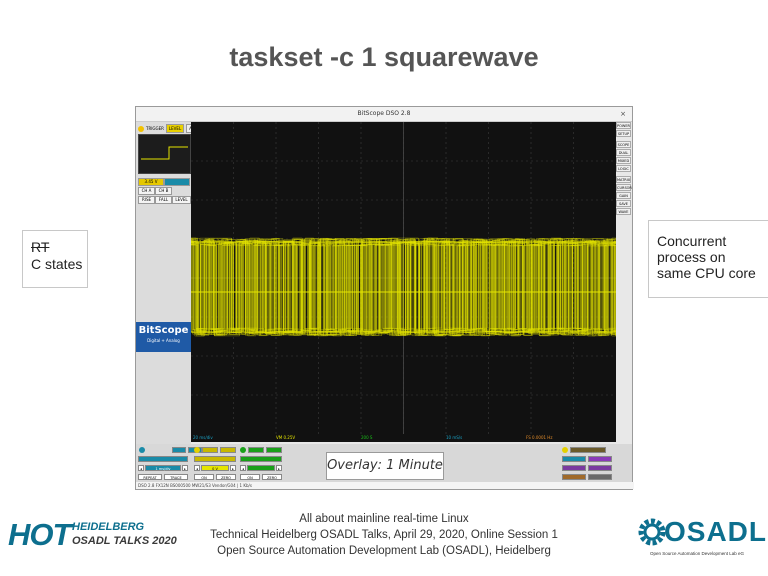 This screenshot has height=576, width=768. I want to click on ch-b-button: CH B, so click(163, 191).